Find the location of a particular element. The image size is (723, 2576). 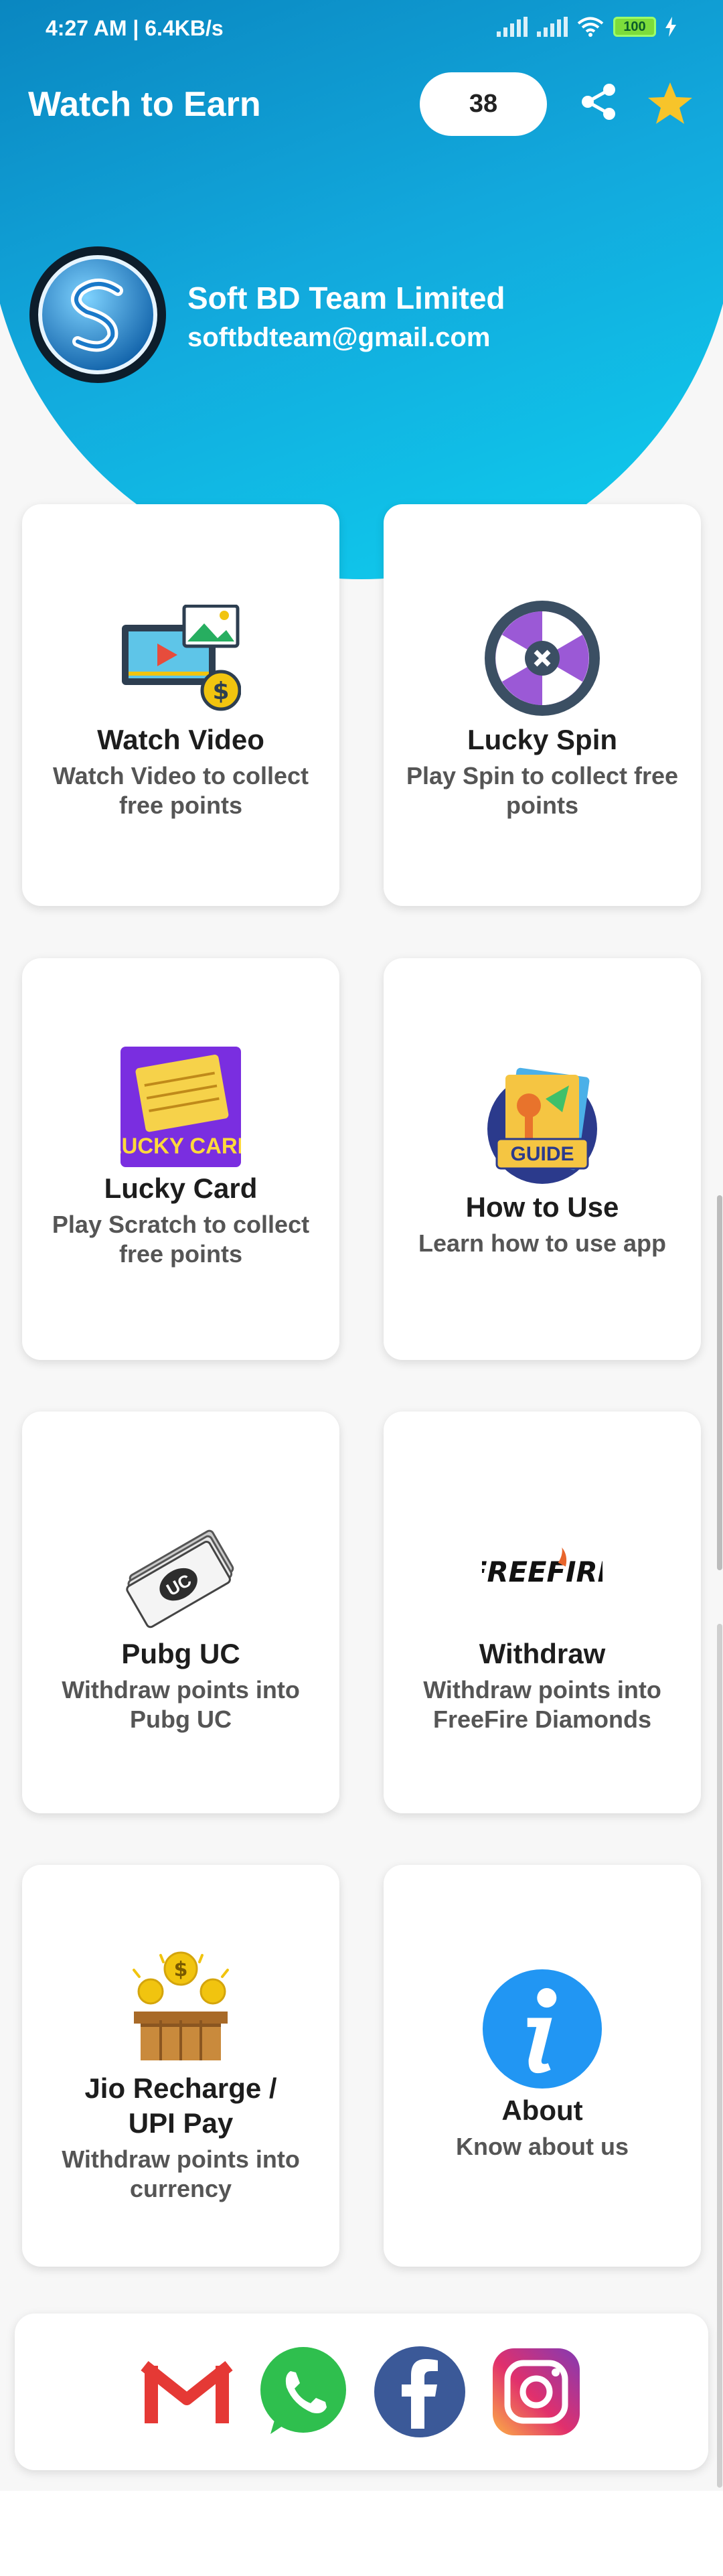

card-title: Watch Video is located at coordinates (180, 739).